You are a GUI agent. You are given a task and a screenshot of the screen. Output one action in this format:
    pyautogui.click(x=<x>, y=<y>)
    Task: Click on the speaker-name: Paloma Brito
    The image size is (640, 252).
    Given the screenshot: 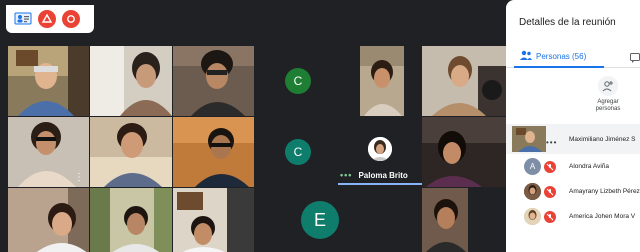 What is the action you would take?
    pyautogui.click(x=383, y=175)
    